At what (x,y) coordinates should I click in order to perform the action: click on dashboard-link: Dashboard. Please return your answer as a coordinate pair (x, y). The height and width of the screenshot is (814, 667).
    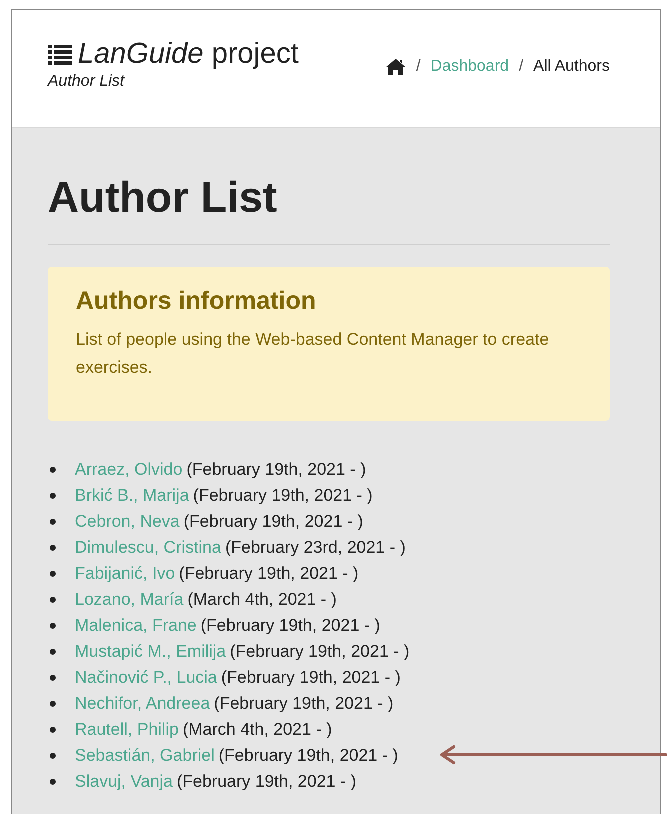
    Looking at the image, I should click on (470, 67).